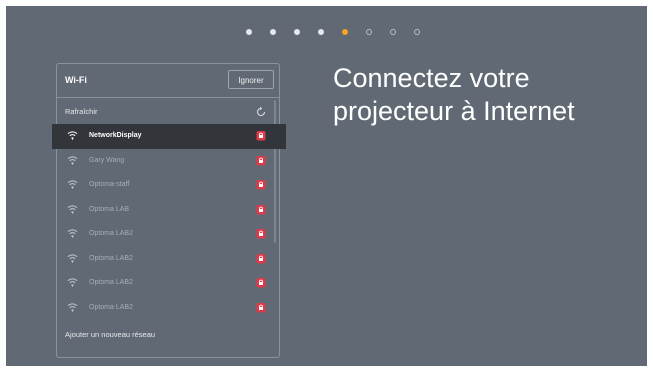  What do you see at coordinates (107, 160) in the screenshot?
I see `network-name: Gary Wang` at bounding box center [107, 160].